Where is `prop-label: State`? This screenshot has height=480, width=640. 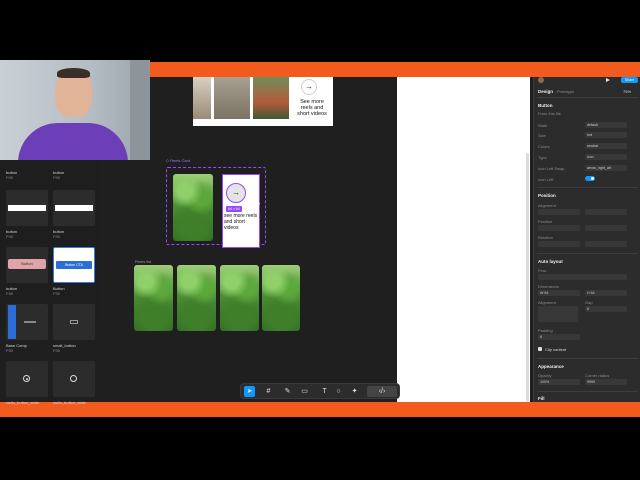
prop-label: State is located at coordinates (543, 125).